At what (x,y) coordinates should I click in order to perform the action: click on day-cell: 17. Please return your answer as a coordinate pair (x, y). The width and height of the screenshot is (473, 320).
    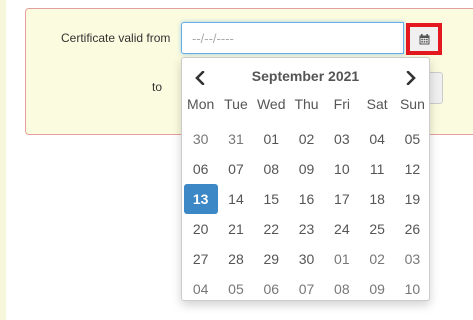
    Looking at the image, I should click on (341, 199).